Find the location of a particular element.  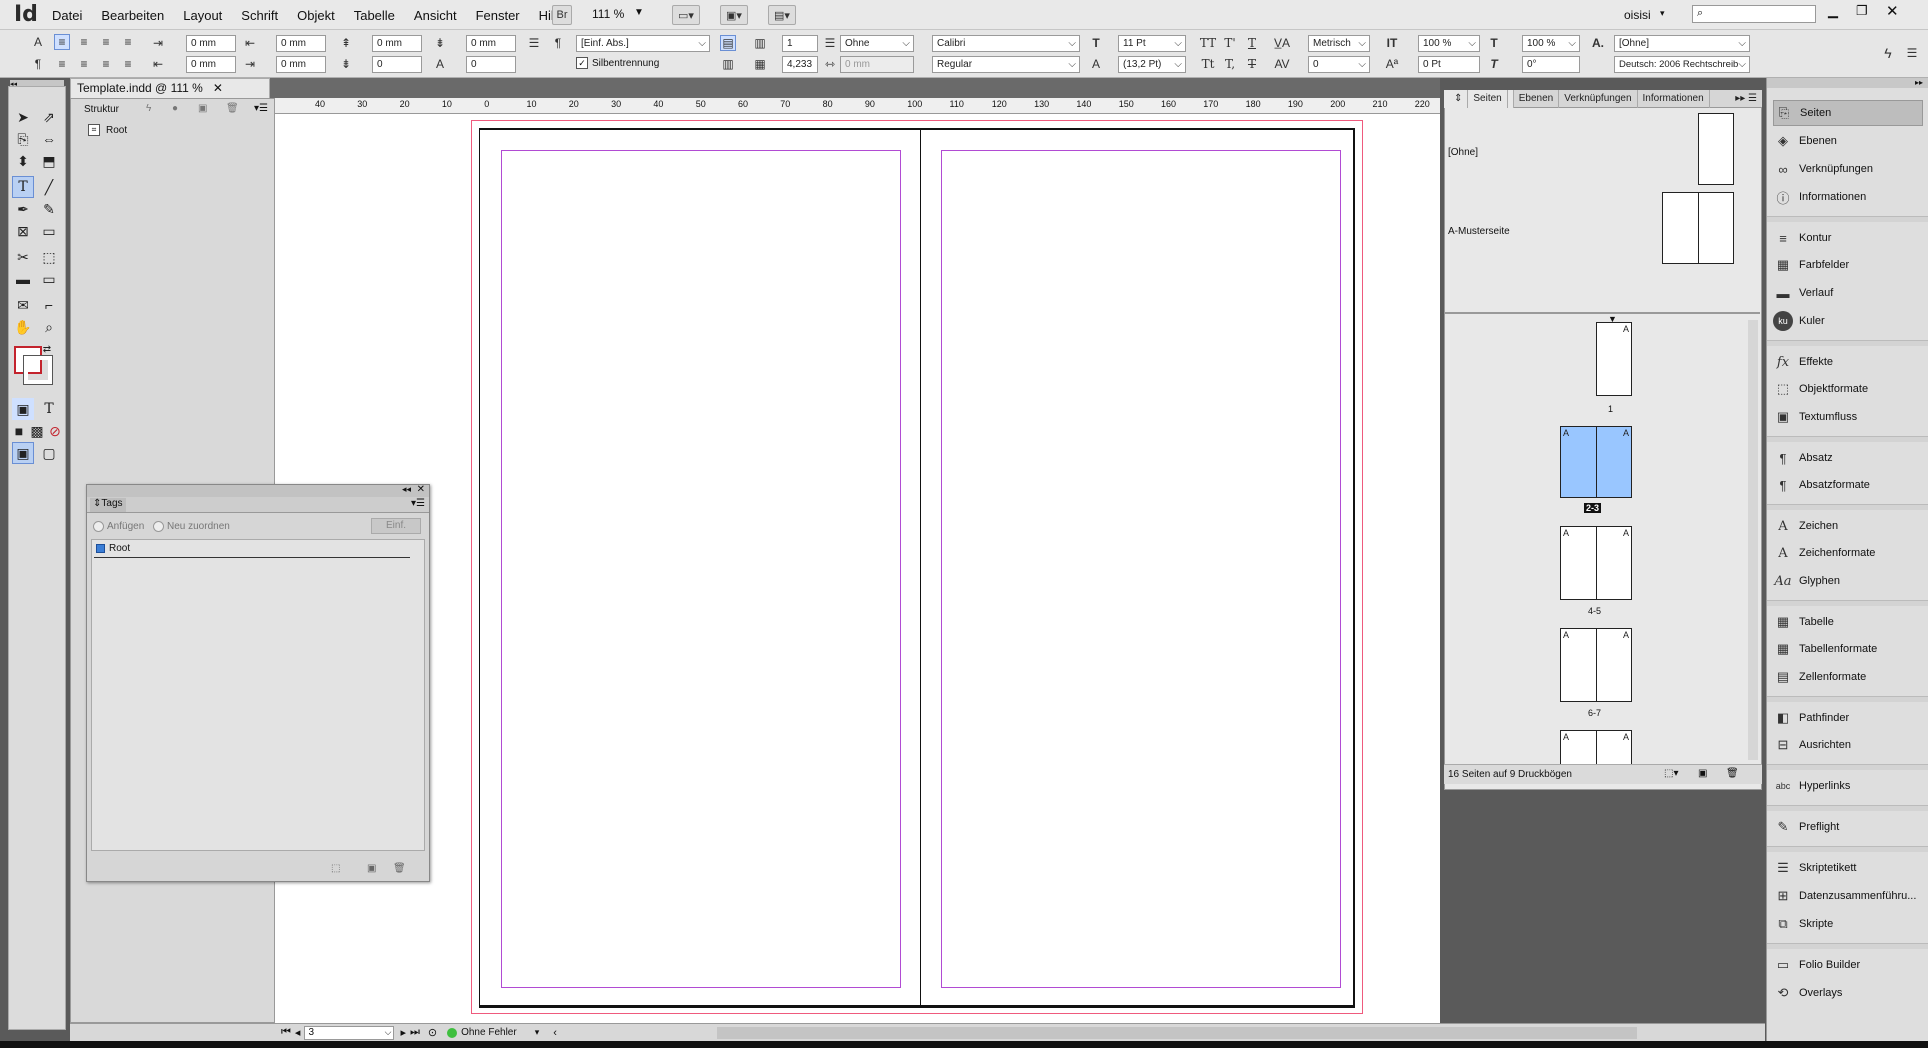

structure-menu-icon: ▾☰ is located at coordinates (261, 108).